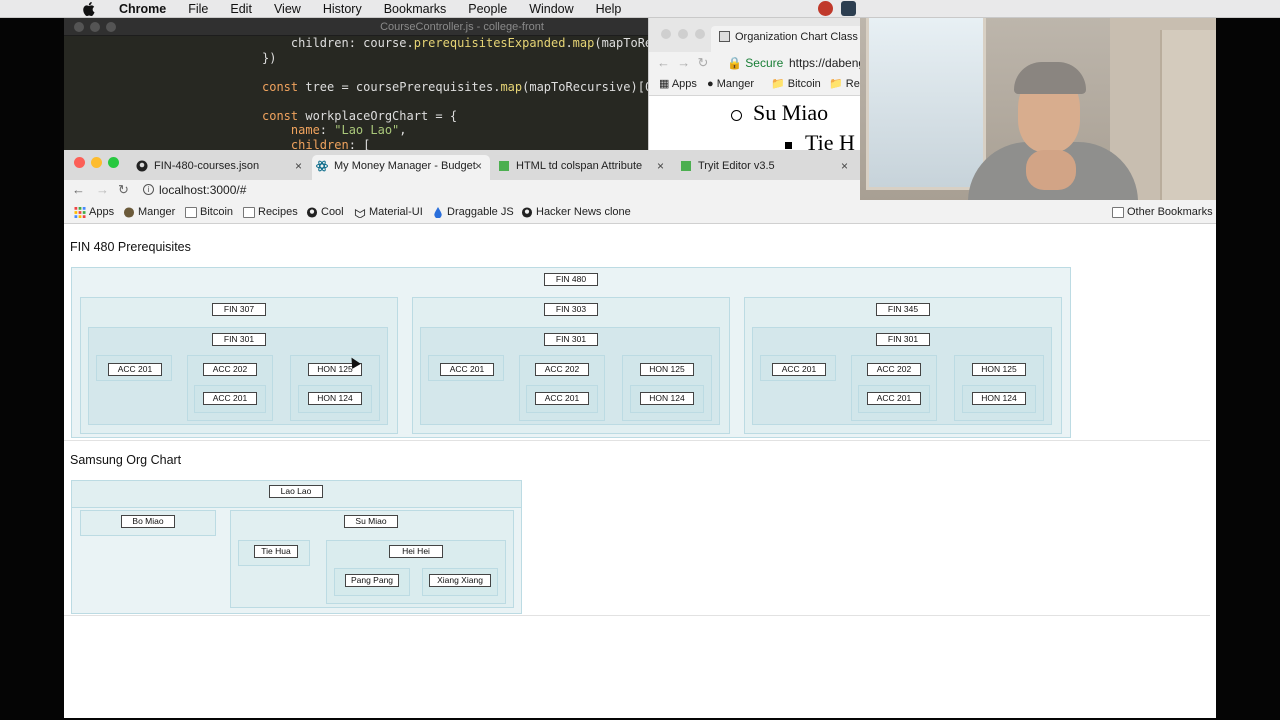  What do you see at coordinates (342, 9) in the screenshot?
I see `menu-history: History` at bounding box center [342, 9].